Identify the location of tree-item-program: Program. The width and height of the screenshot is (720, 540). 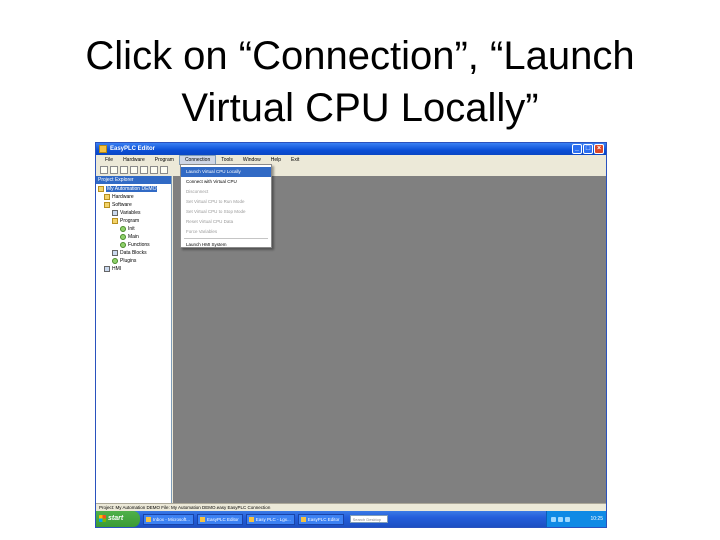
(133, 221).